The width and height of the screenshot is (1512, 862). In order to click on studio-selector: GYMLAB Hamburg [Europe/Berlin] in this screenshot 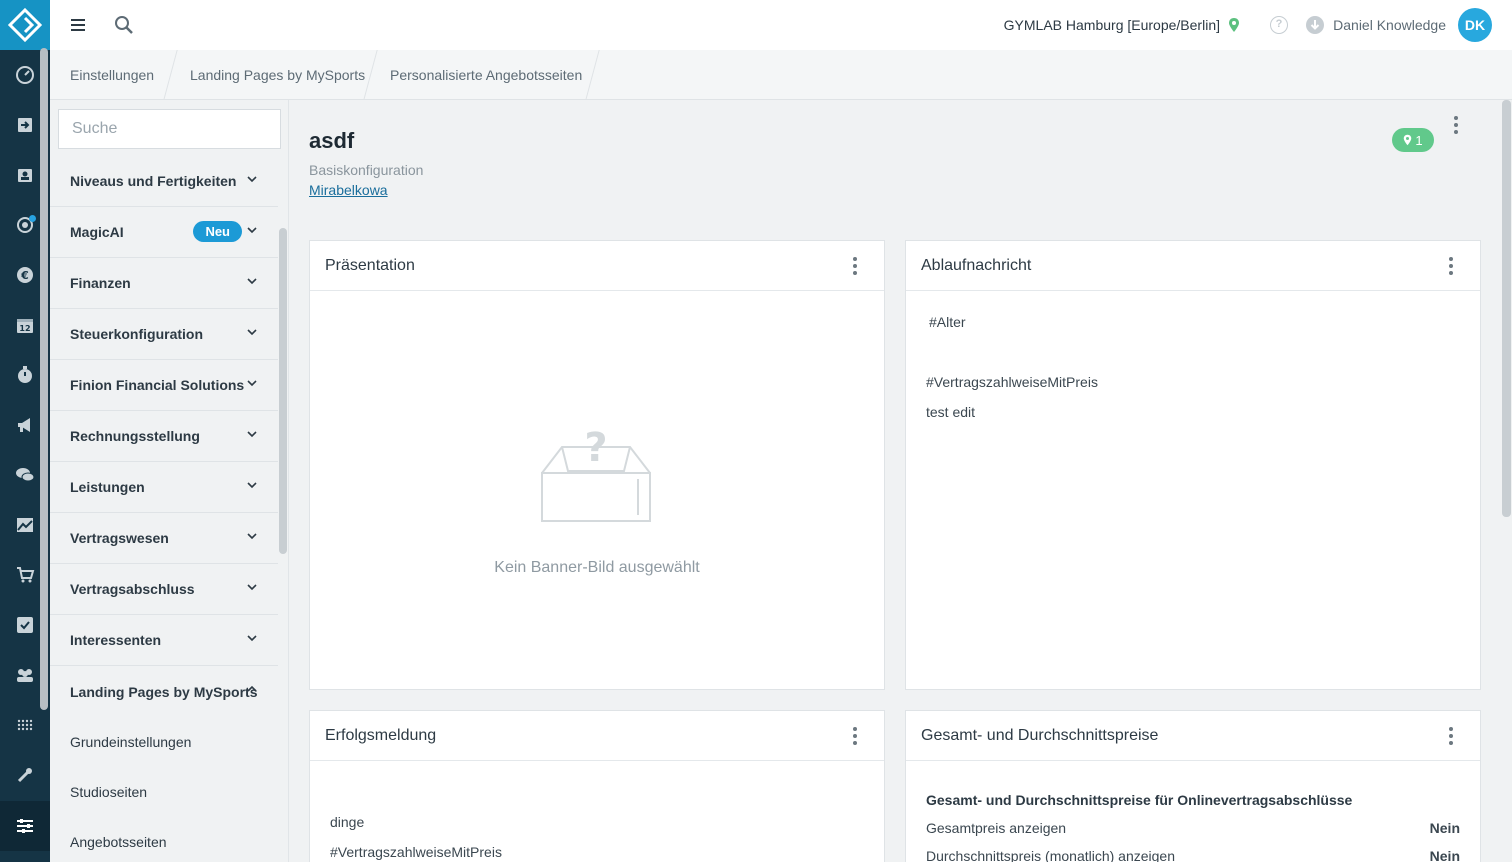, I will do `click(1112, 25)`.